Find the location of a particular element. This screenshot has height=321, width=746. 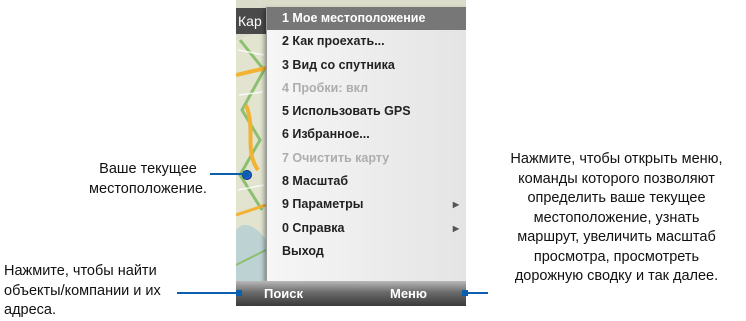

menu-item-label: 1 Мое местоположение is located at coordinates (354, 18).